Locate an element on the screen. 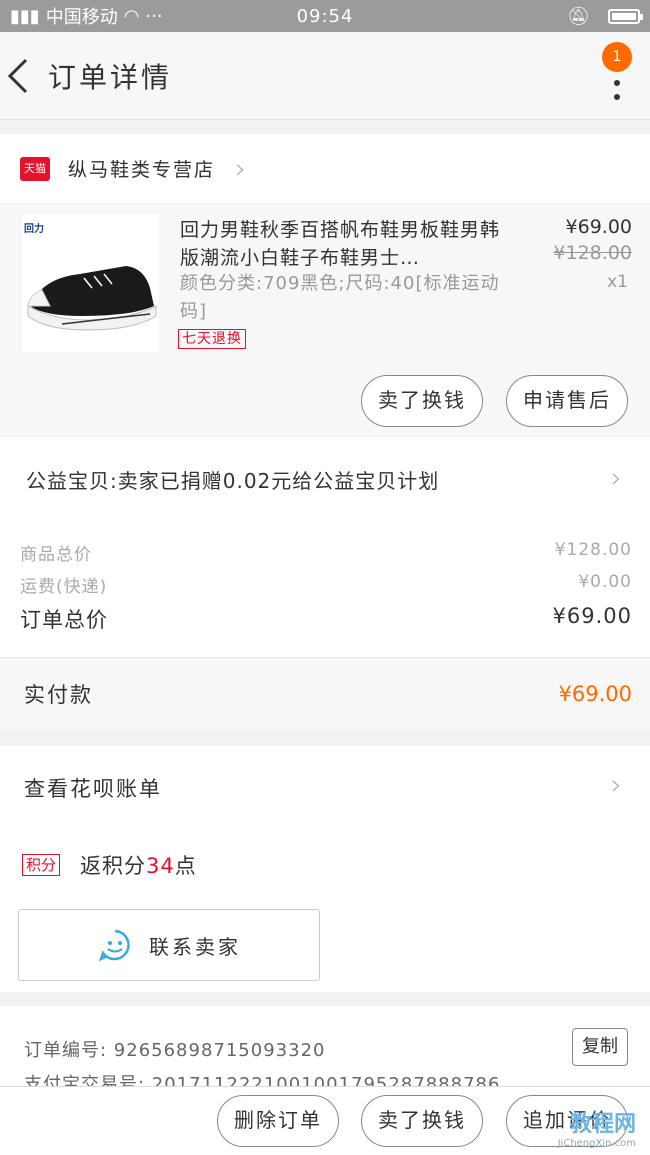 The height and width of the screenshot is (1155, 650). site-watermark: 教程网 JiChengXin.com is located at coordinates (597, 1127).